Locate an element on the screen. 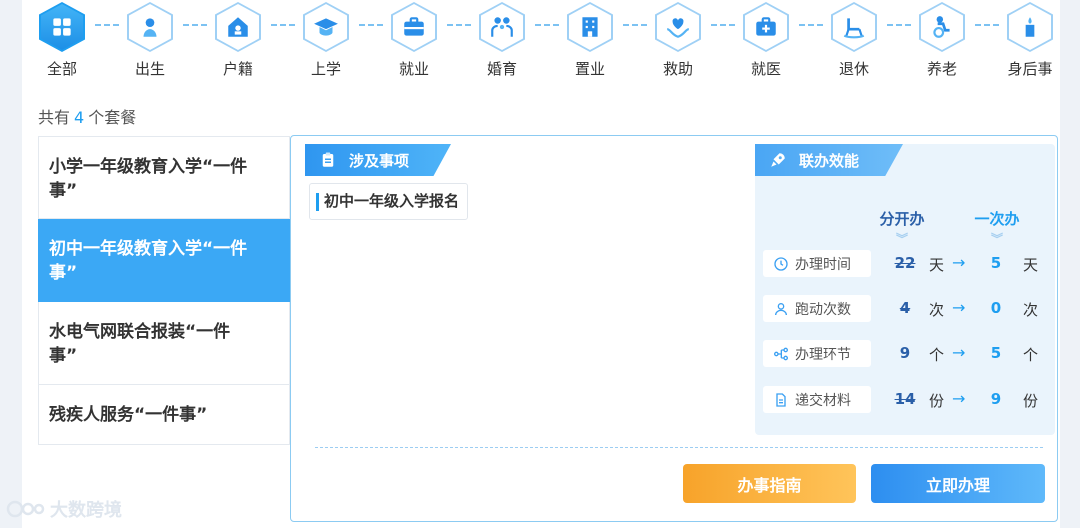 This screenshot has height=528, width=1080. items-heading: 涉及事项 is located at coordinates (378, 160).